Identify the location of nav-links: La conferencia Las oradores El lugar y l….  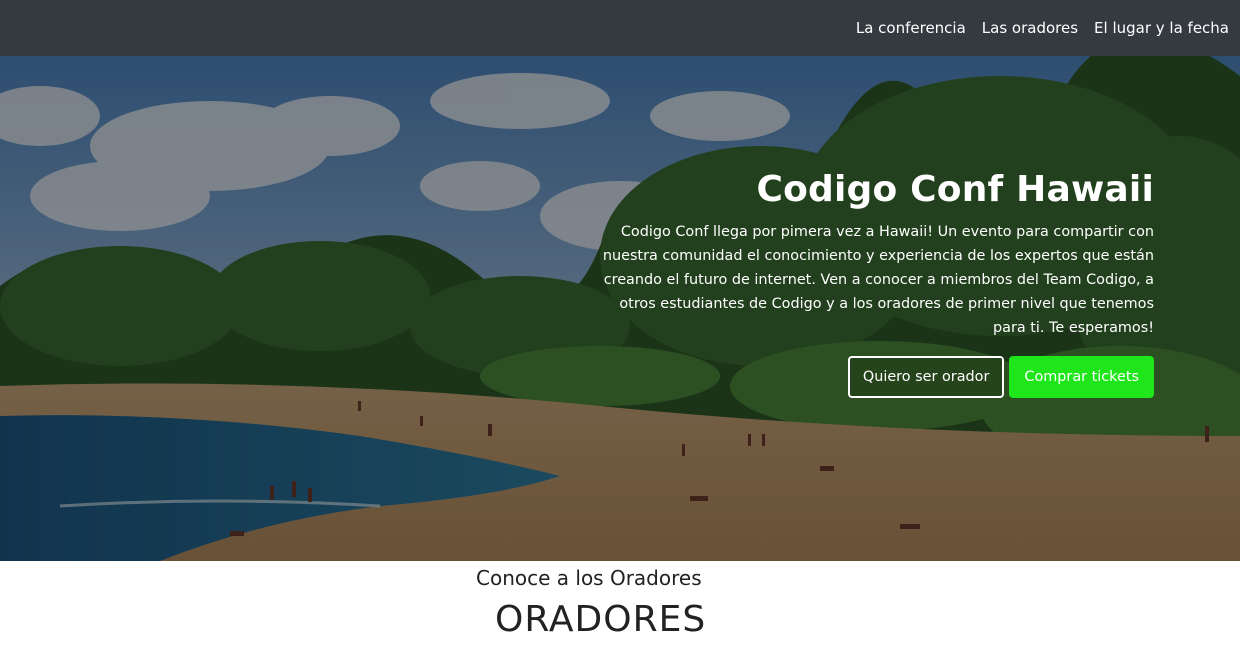
(1042, 28).